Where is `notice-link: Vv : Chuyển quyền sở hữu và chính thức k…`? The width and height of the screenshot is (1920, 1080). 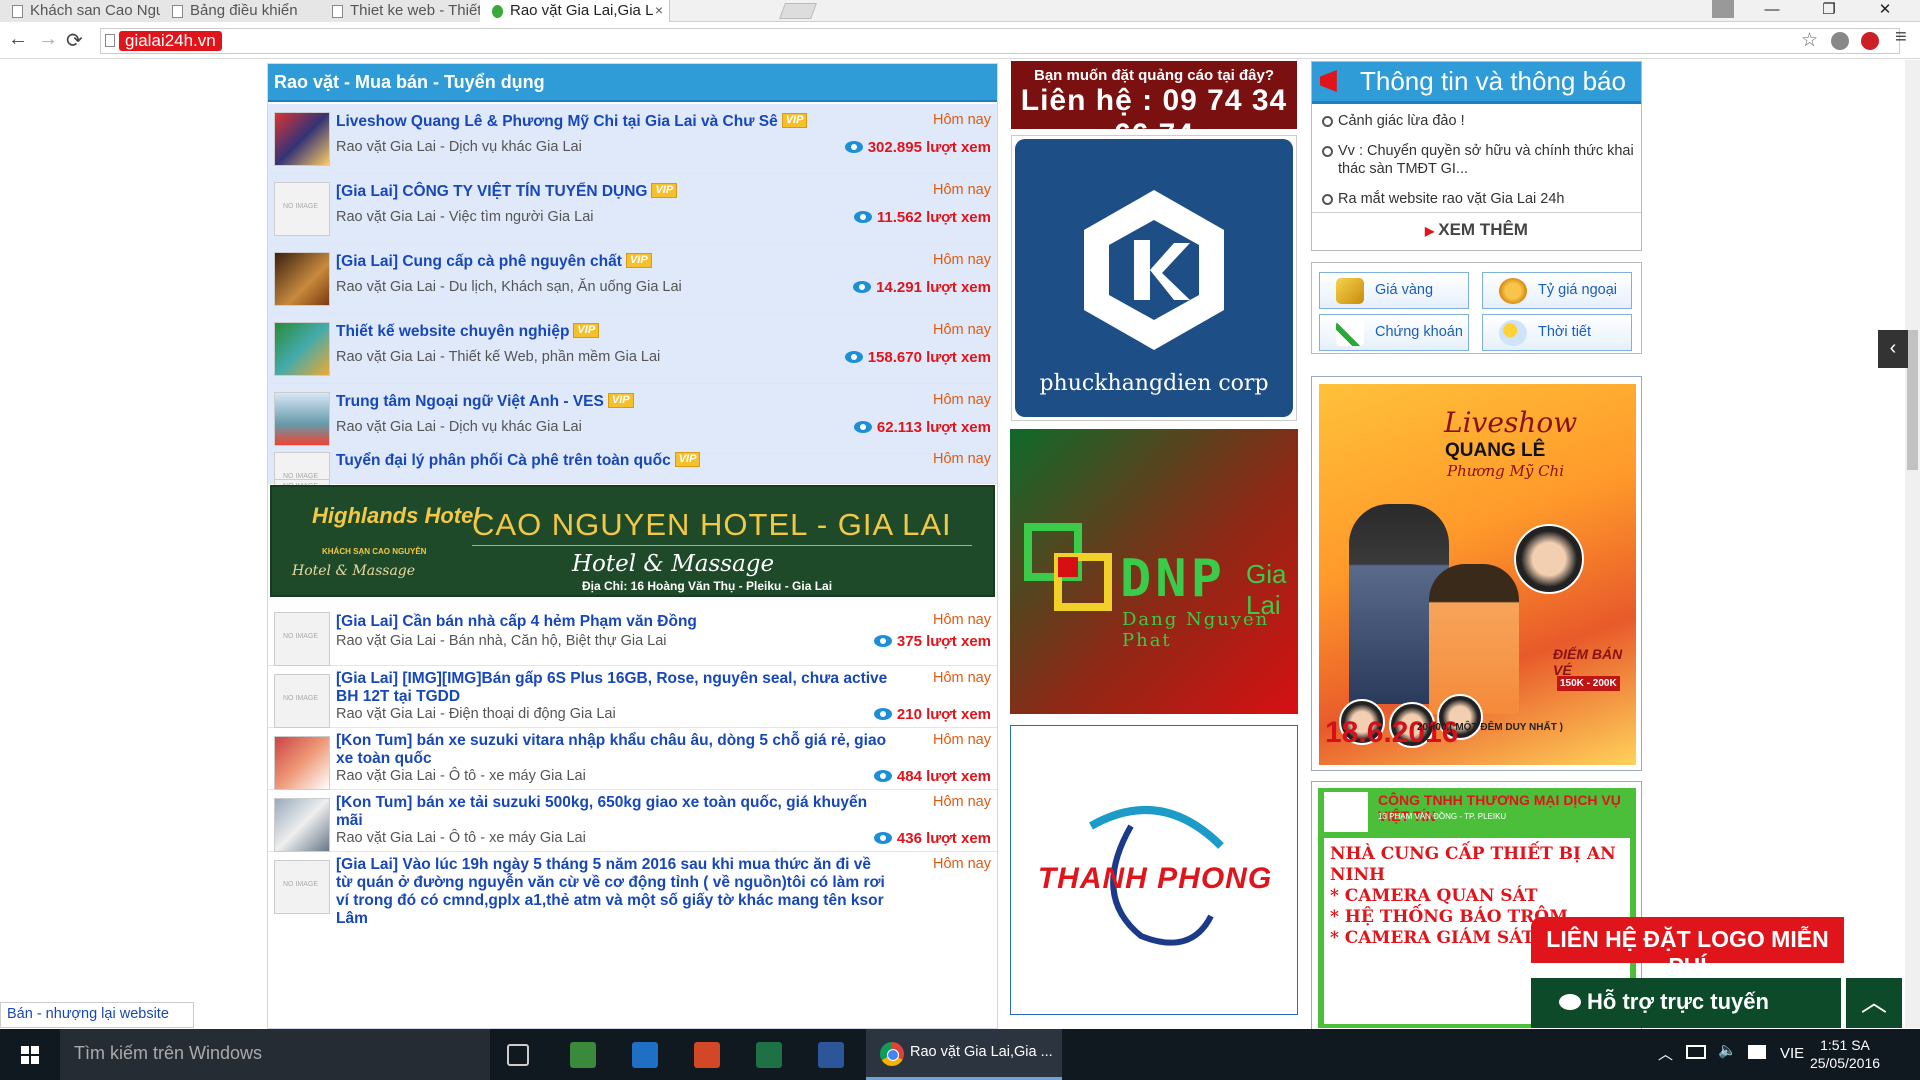 notice-link: Vv : Chuyển quyền sở hữu và chính thức k… is located at coordinates (1481, 160).